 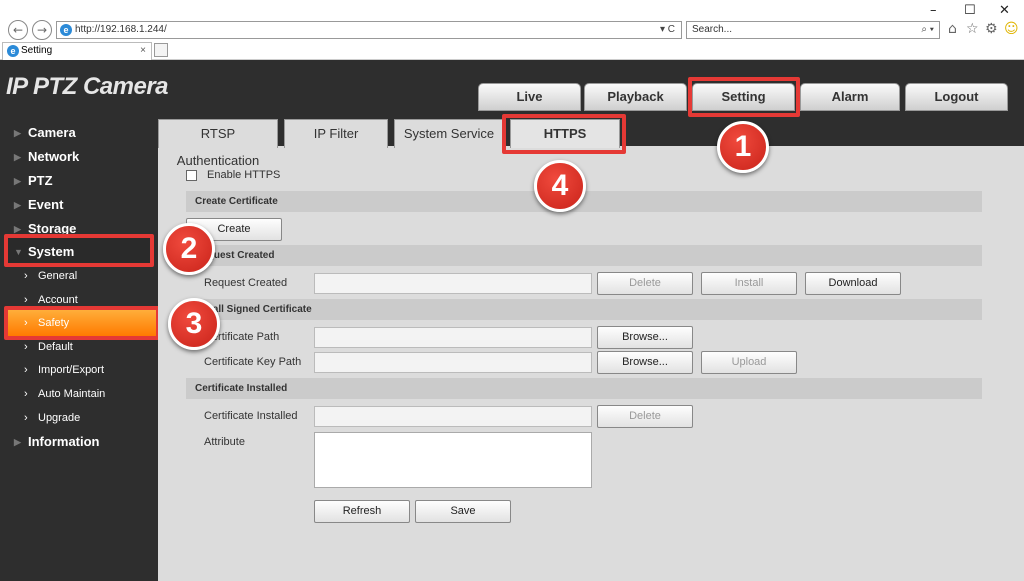 What do you see at coordinates (18, 252) in the screenshot?
I see `caret-down-icon: ▼` at bounding box center [18, 252].